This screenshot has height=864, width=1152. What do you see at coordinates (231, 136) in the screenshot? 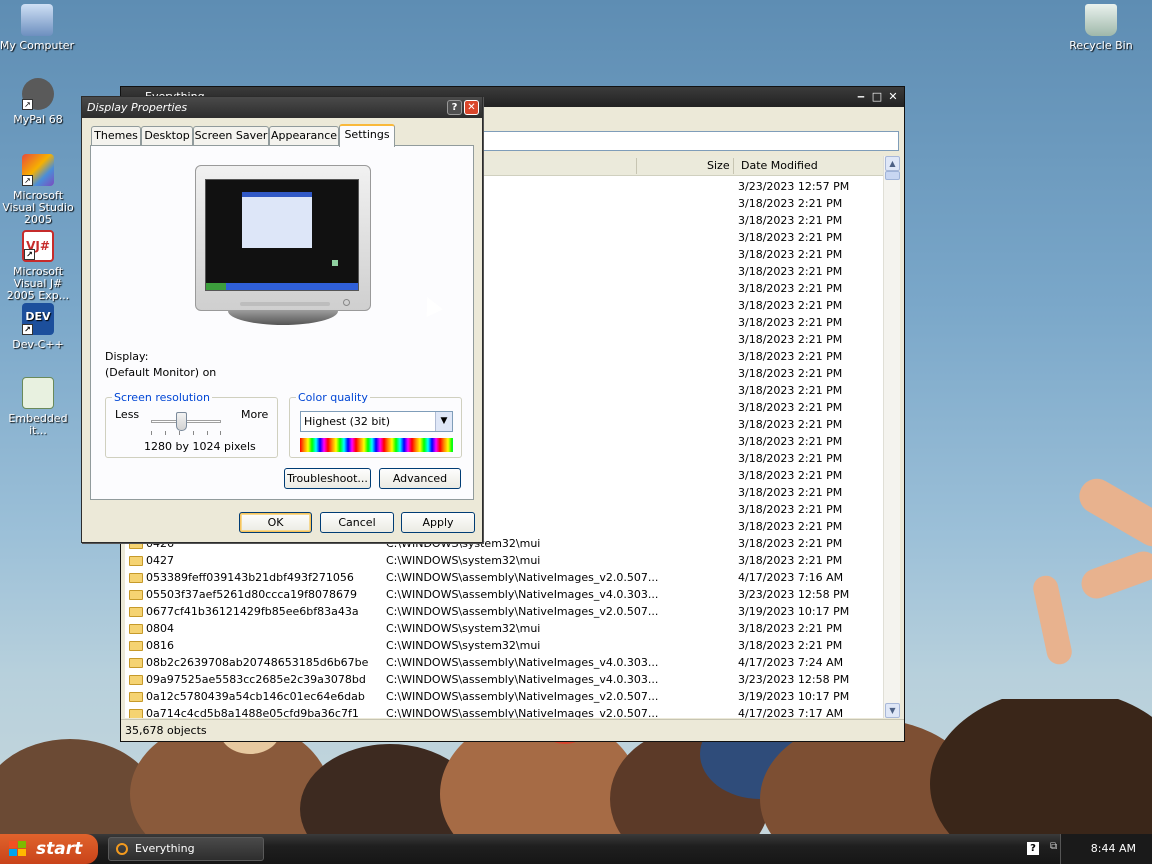
I see `tab-screen-saver: Screen Saver` at bounding box center [231, 136].